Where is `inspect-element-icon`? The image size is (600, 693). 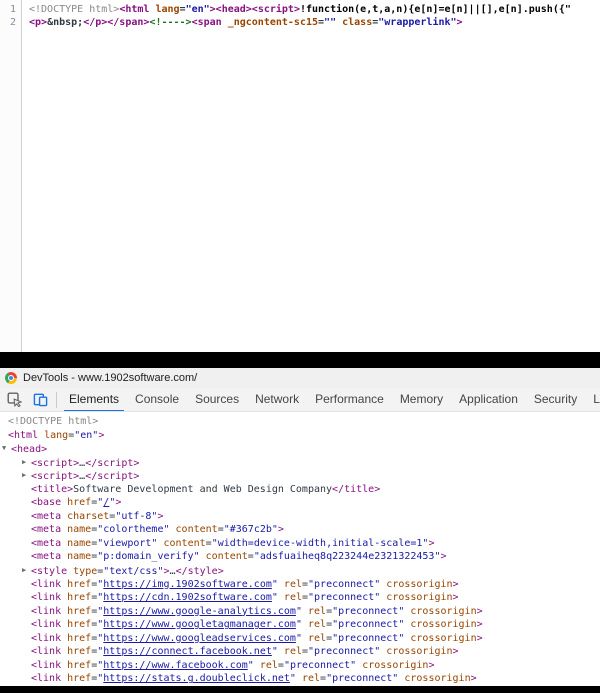
inspect-element-icon is located at coordinates (14, 399).